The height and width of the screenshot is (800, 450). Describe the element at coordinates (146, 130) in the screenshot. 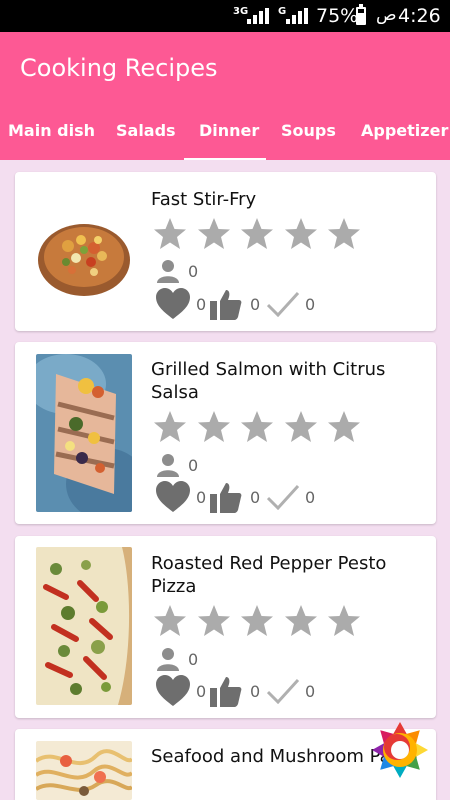

I see `tab-salads: Salads` at that location.